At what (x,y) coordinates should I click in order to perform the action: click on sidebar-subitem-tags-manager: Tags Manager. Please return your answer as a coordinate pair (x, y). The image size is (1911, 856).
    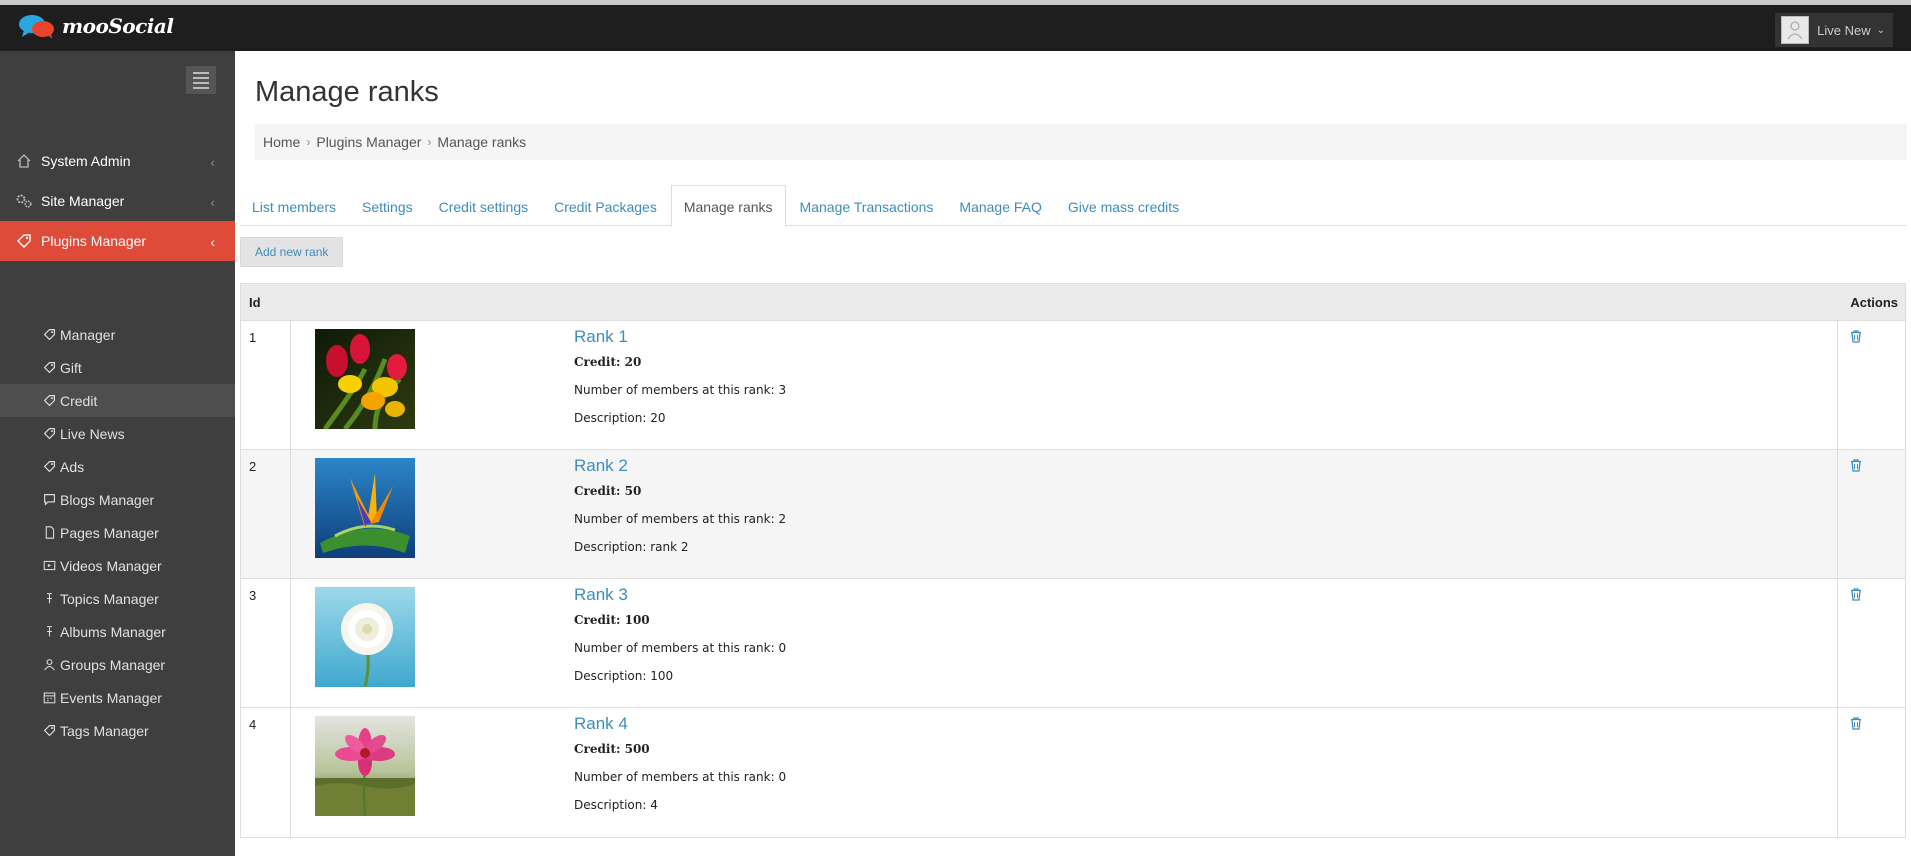
    Looking at the image, I should click on (117, 730).